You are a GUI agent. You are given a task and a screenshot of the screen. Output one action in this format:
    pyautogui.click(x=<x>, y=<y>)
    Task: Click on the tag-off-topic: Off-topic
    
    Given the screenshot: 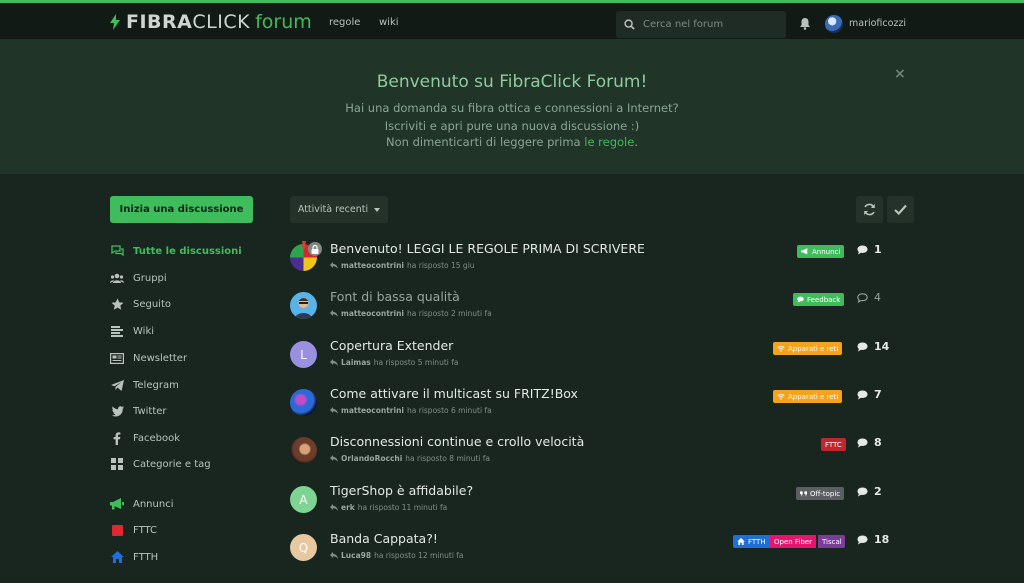 What is the action you would take?
    pyautogui.click(x=820, y=493)
    